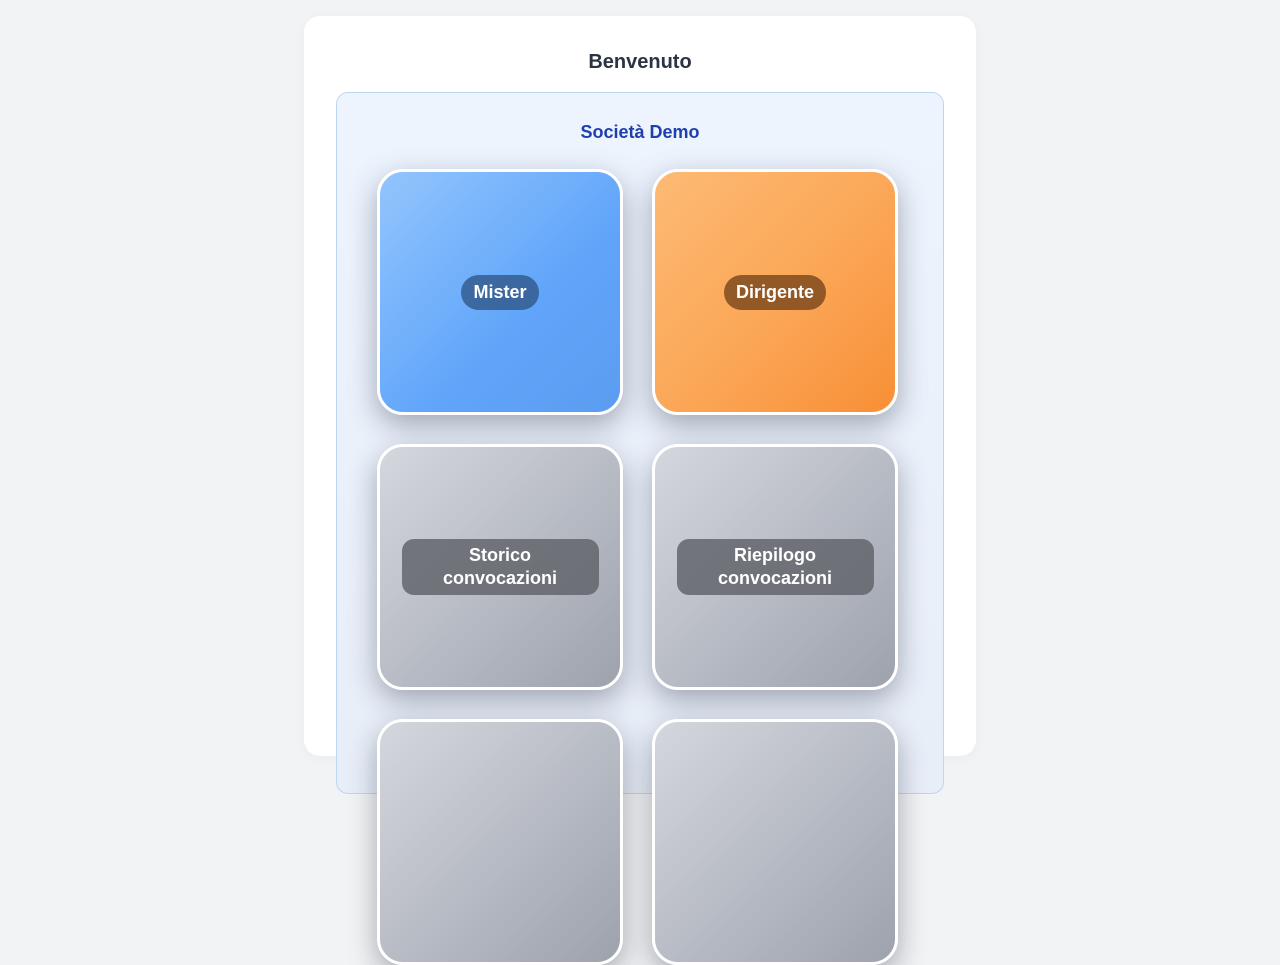 Image resolution: width=1280 pixels, height=965 pixels. I want to click on page-title: Benvenuto, so click(640, 62).